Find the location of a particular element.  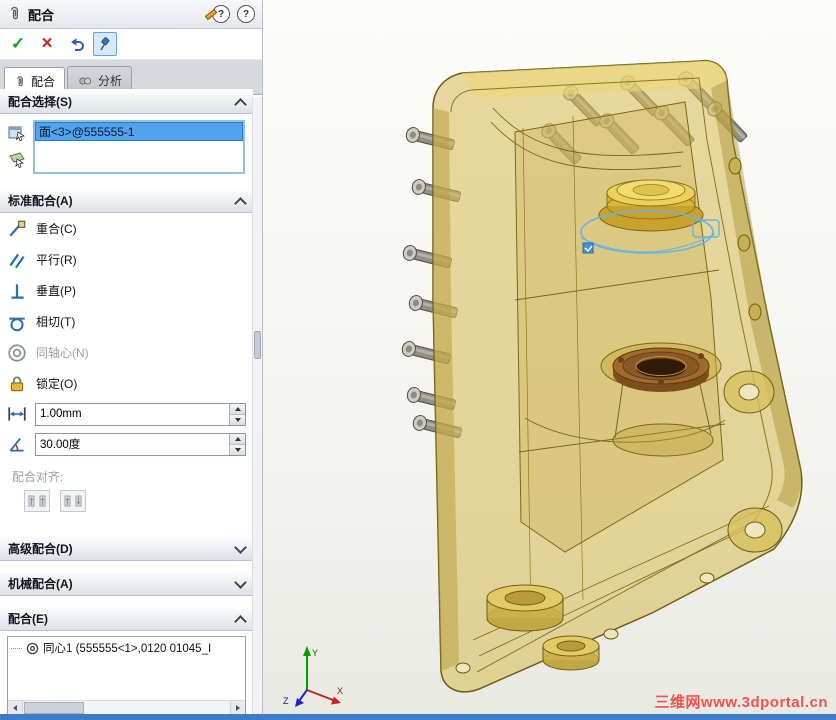

angle-field is located at coordinates (140, 444).